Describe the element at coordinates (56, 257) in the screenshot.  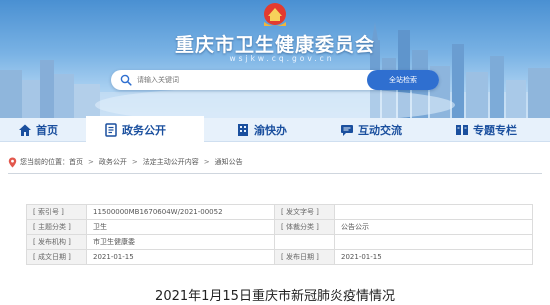
I see `meta-key-written-date: [ 成文日期 ]` at that location.